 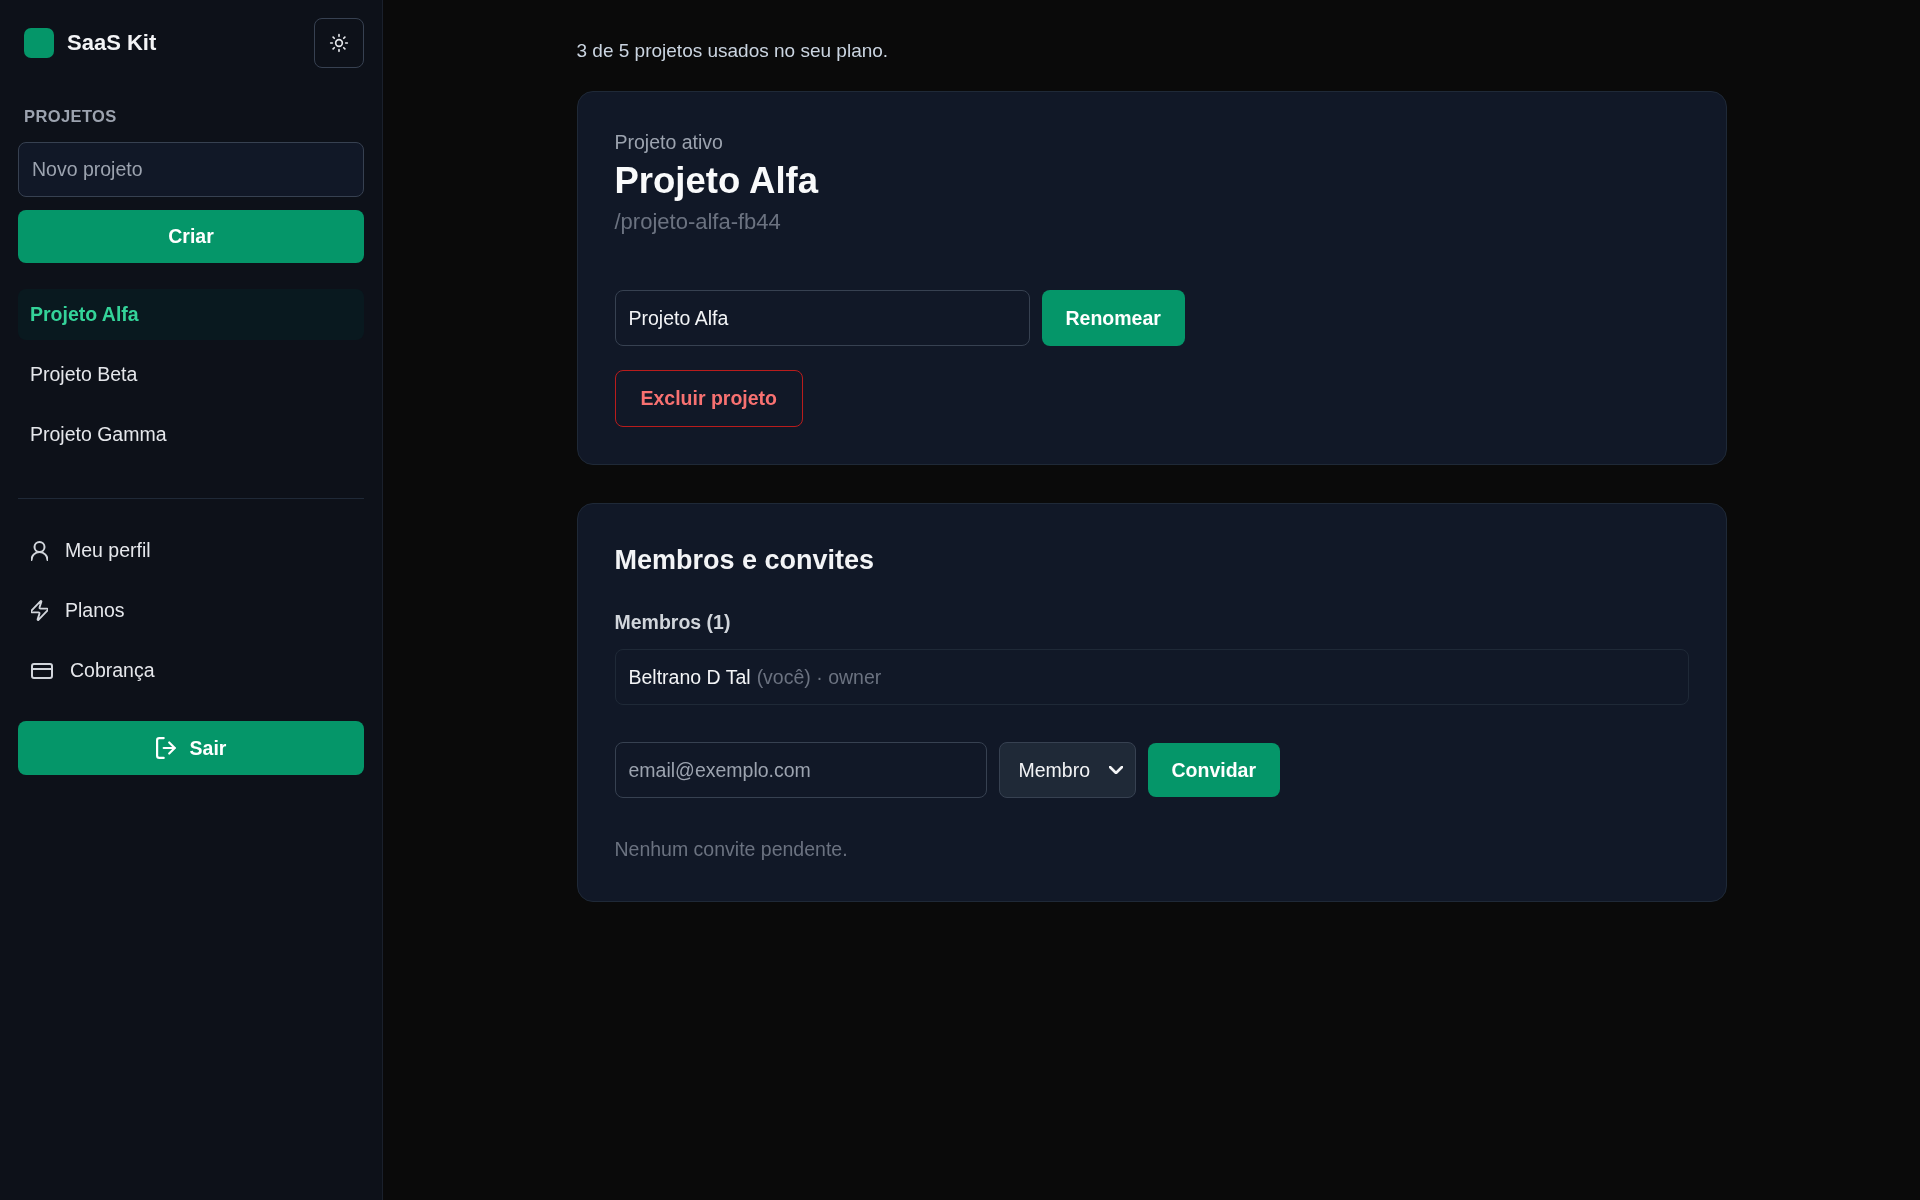 What do you see at coordinates (191, 314) in the screenshot?
I see `project-item: Projeto Alfa` at bounding box center [191, 314].